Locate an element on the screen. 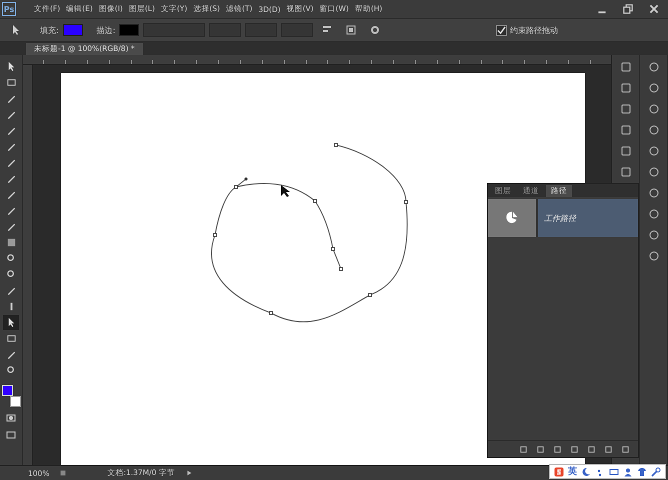 The width and height of the screenshot is (668, 480). ime-logo-icon is located at coordinates (559, 471).